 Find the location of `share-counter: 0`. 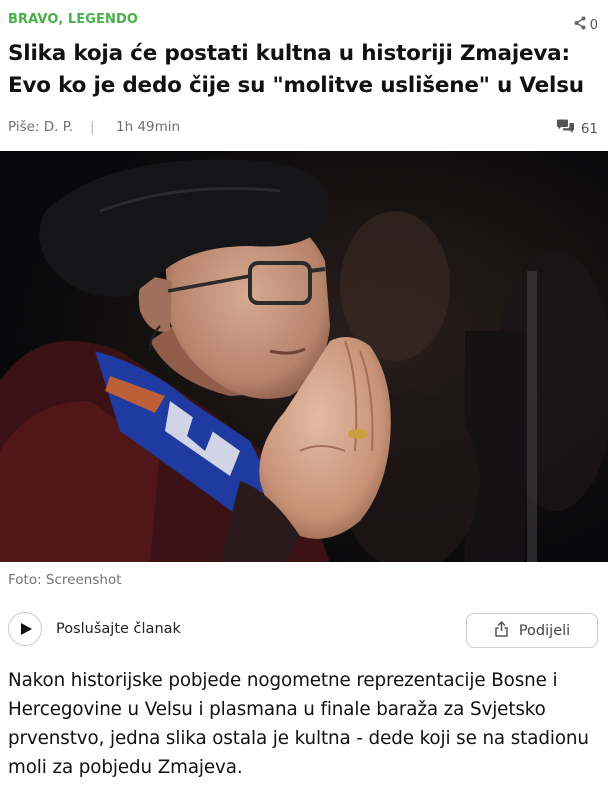

share-counter: 0 is located at coordinates (586, 25).